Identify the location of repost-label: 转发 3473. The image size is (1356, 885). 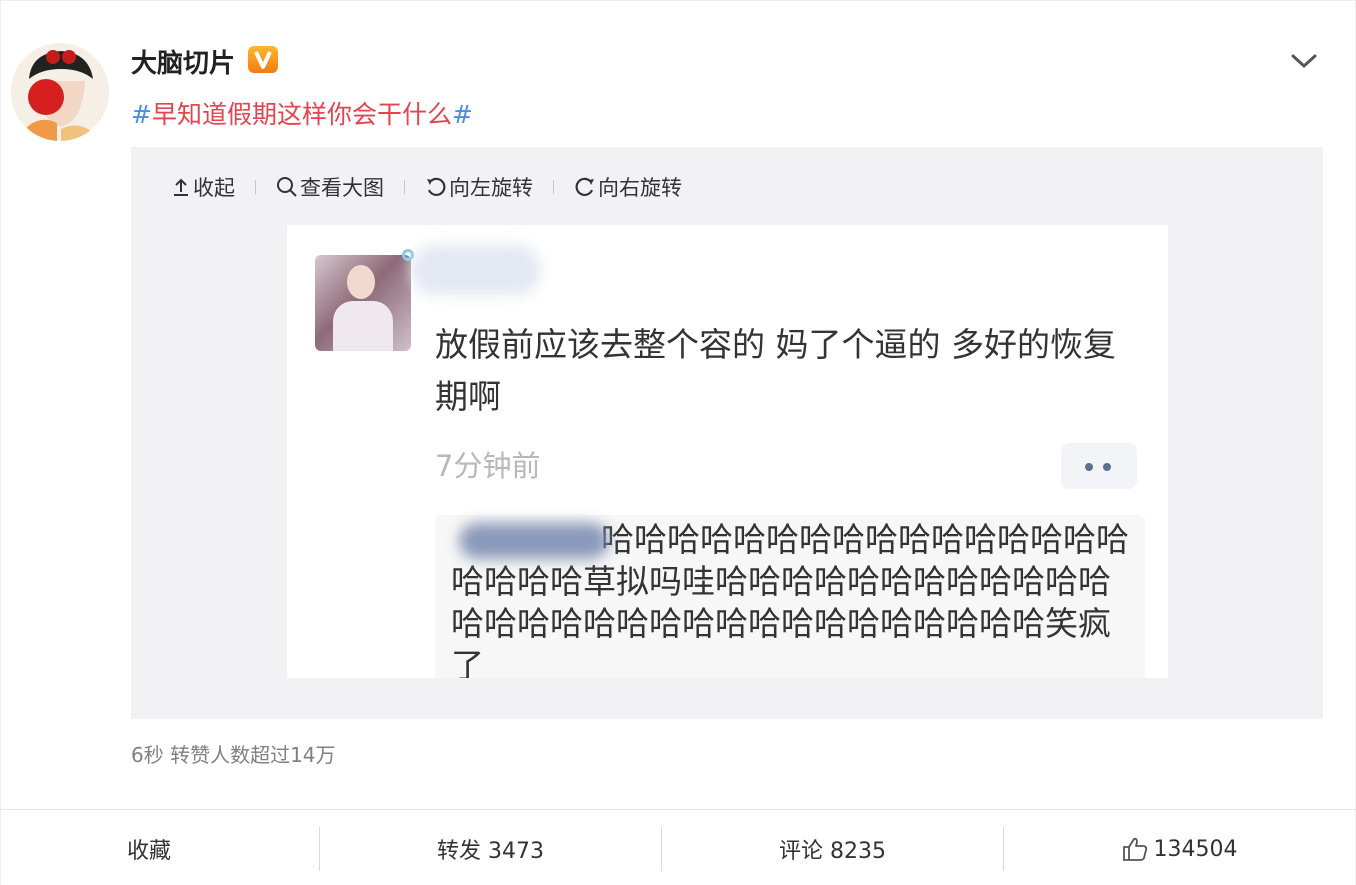
(490, 851).